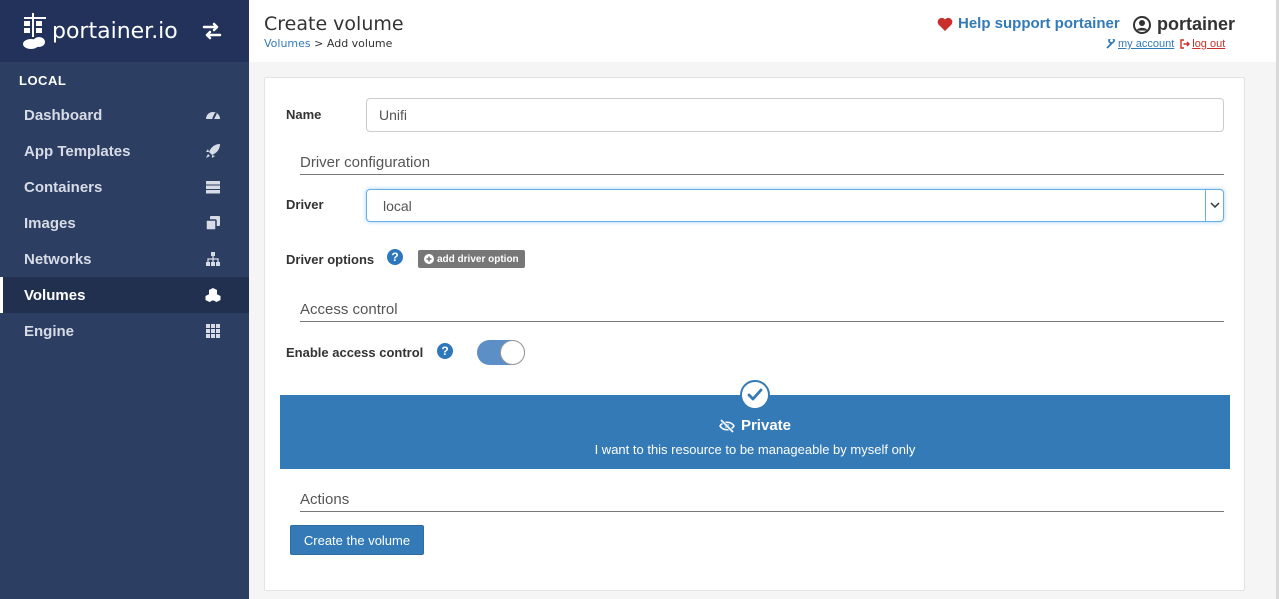 The image size is (1279, 599). What do you see at coordinates (212, 223) in the screenshot?
I see `clone-icon` at bounding box center [212, 223].